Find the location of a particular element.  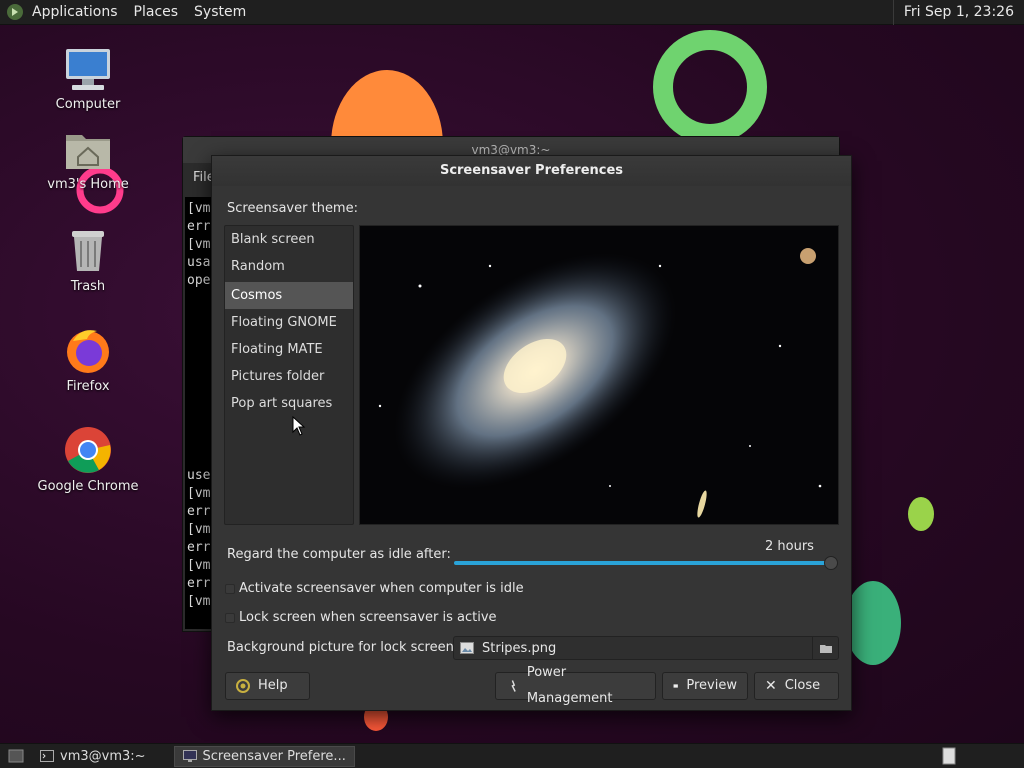

workspace-switcher is located at coordinates (949, 756).